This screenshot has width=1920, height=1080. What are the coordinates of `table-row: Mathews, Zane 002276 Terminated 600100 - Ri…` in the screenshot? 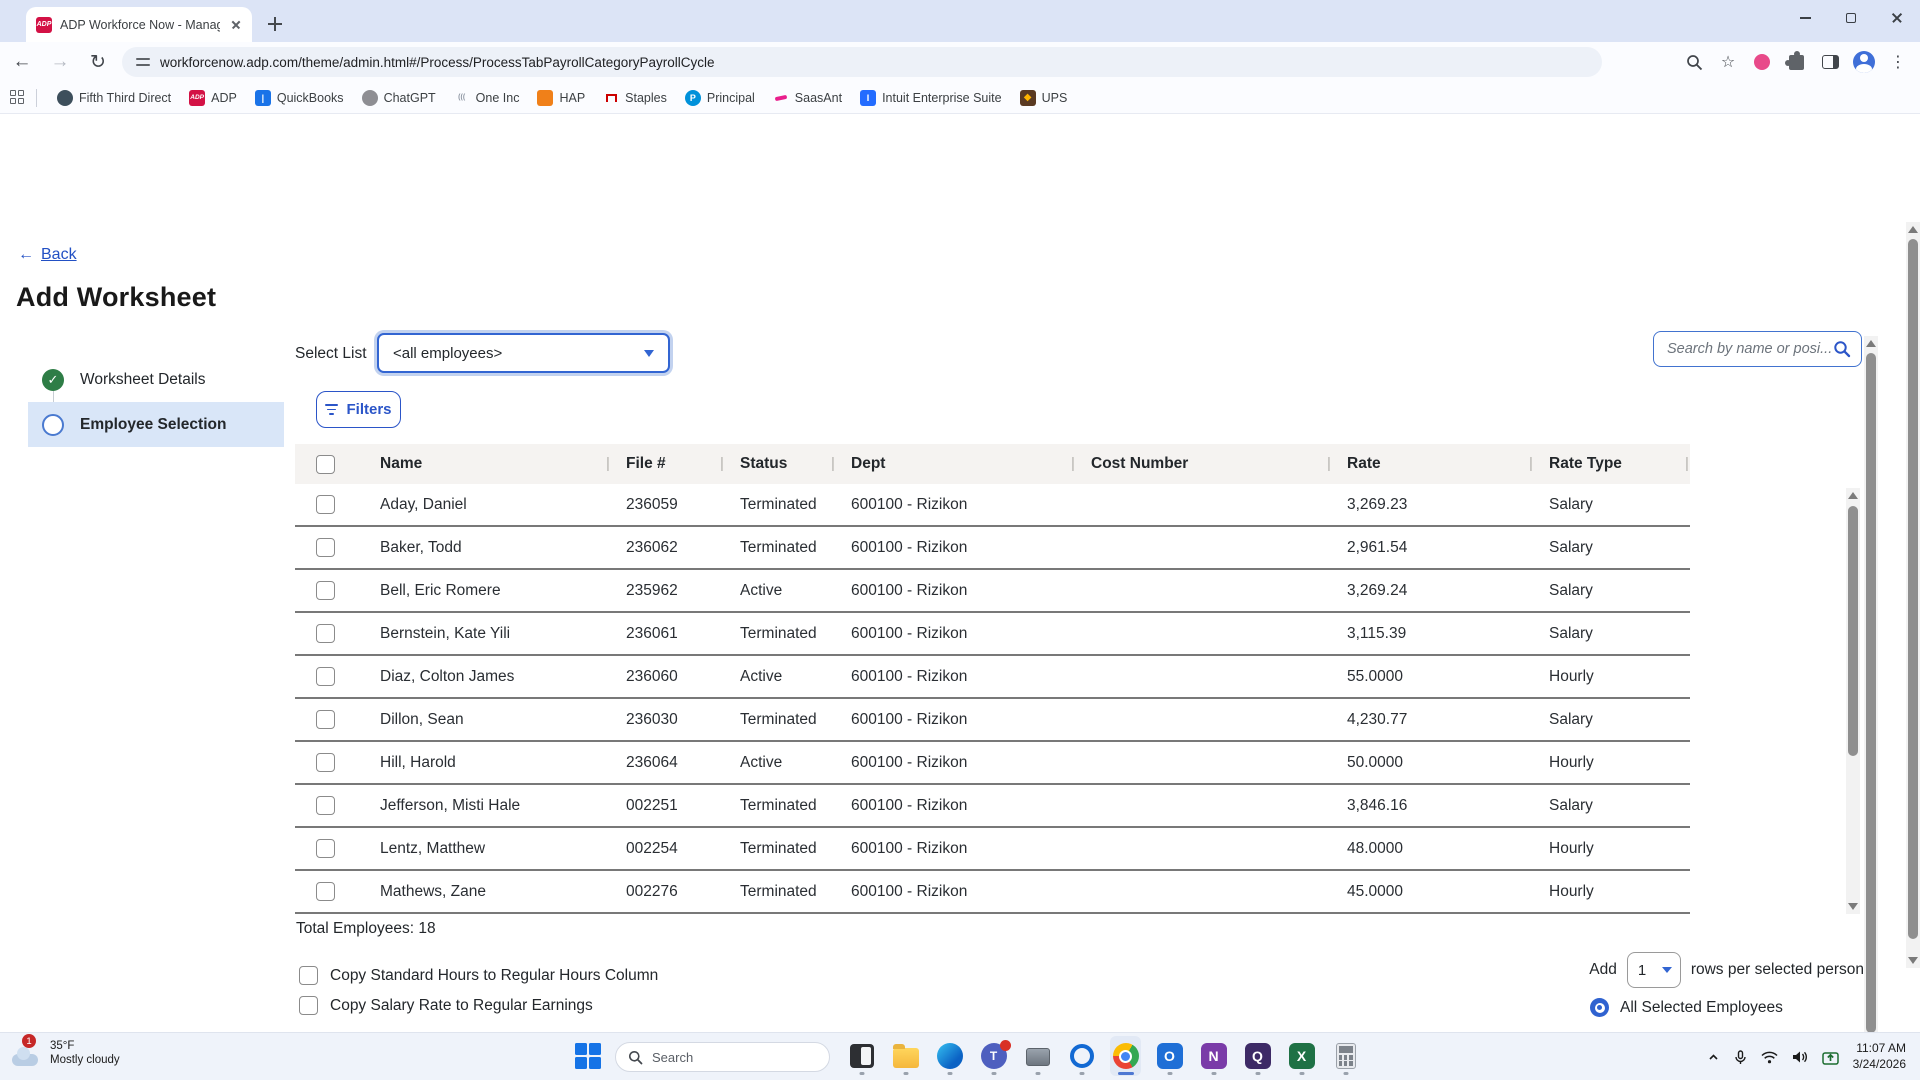 It's located at (992, 892).